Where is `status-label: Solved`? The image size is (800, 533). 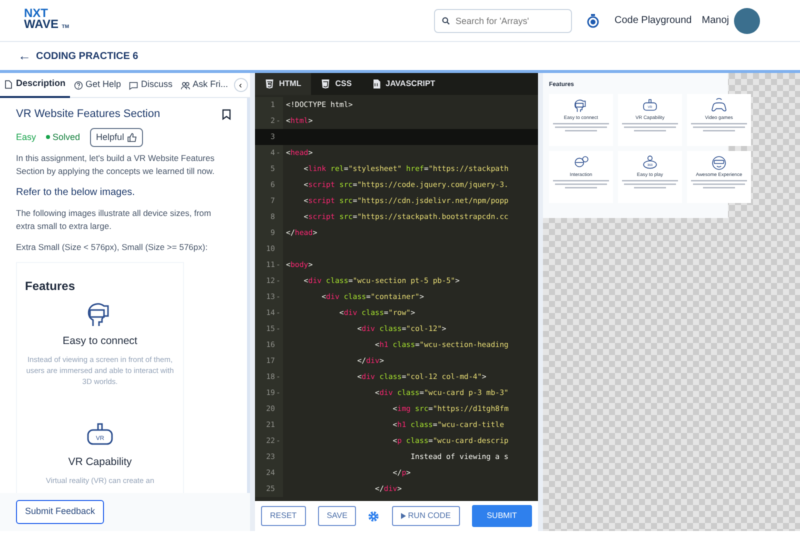 status-label: Solved is located at coordinates (63, 137).